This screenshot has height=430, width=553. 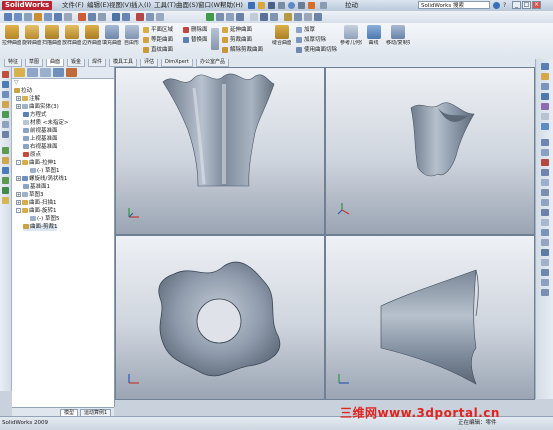 What do you see at coordinates (13, 63) in the screenshot?
I see `tab-features: 特征` at bounding box center [13, 63].